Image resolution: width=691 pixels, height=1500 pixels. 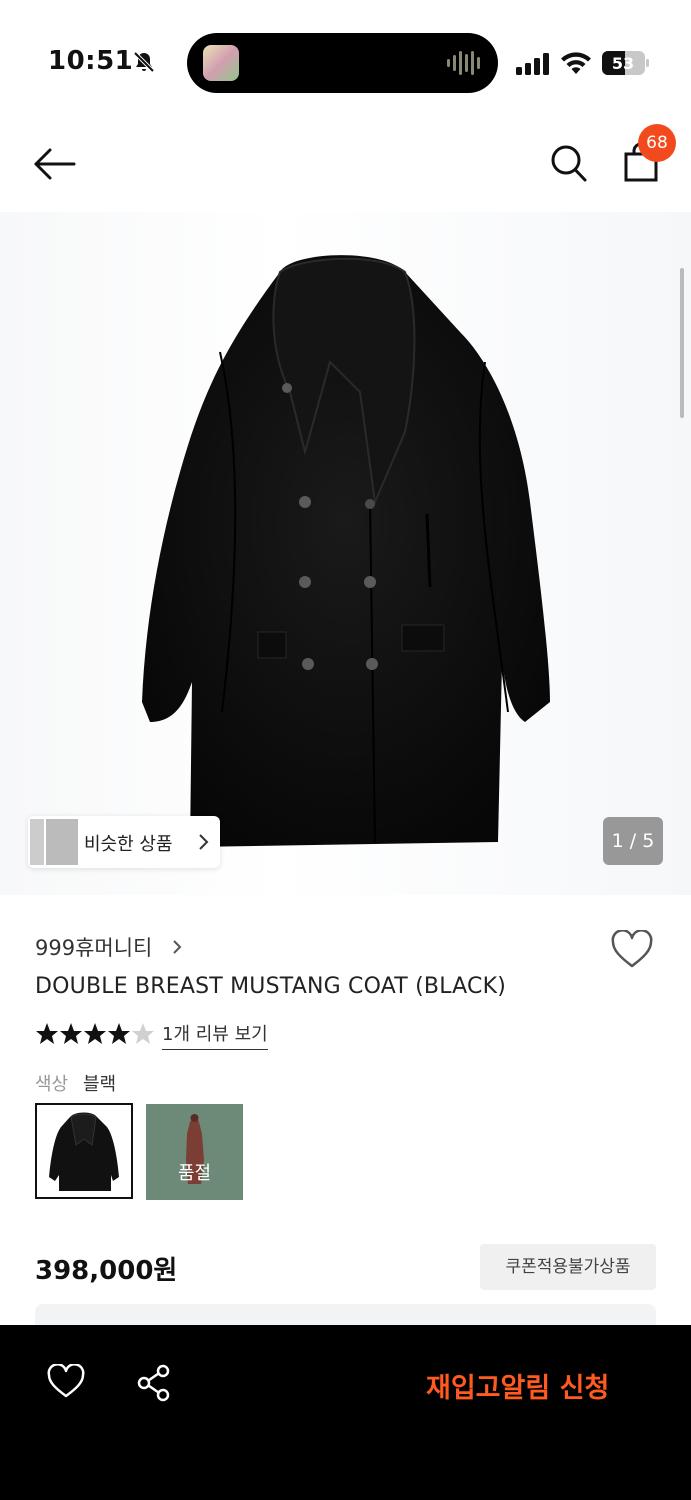 I want to click on bell-muted-icon, so click(x=144, y=62).